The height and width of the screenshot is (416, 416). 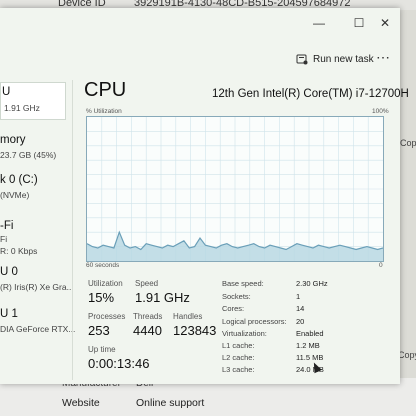 I want to click on more-options-icon: ⋯, so click(x=383, y=57).